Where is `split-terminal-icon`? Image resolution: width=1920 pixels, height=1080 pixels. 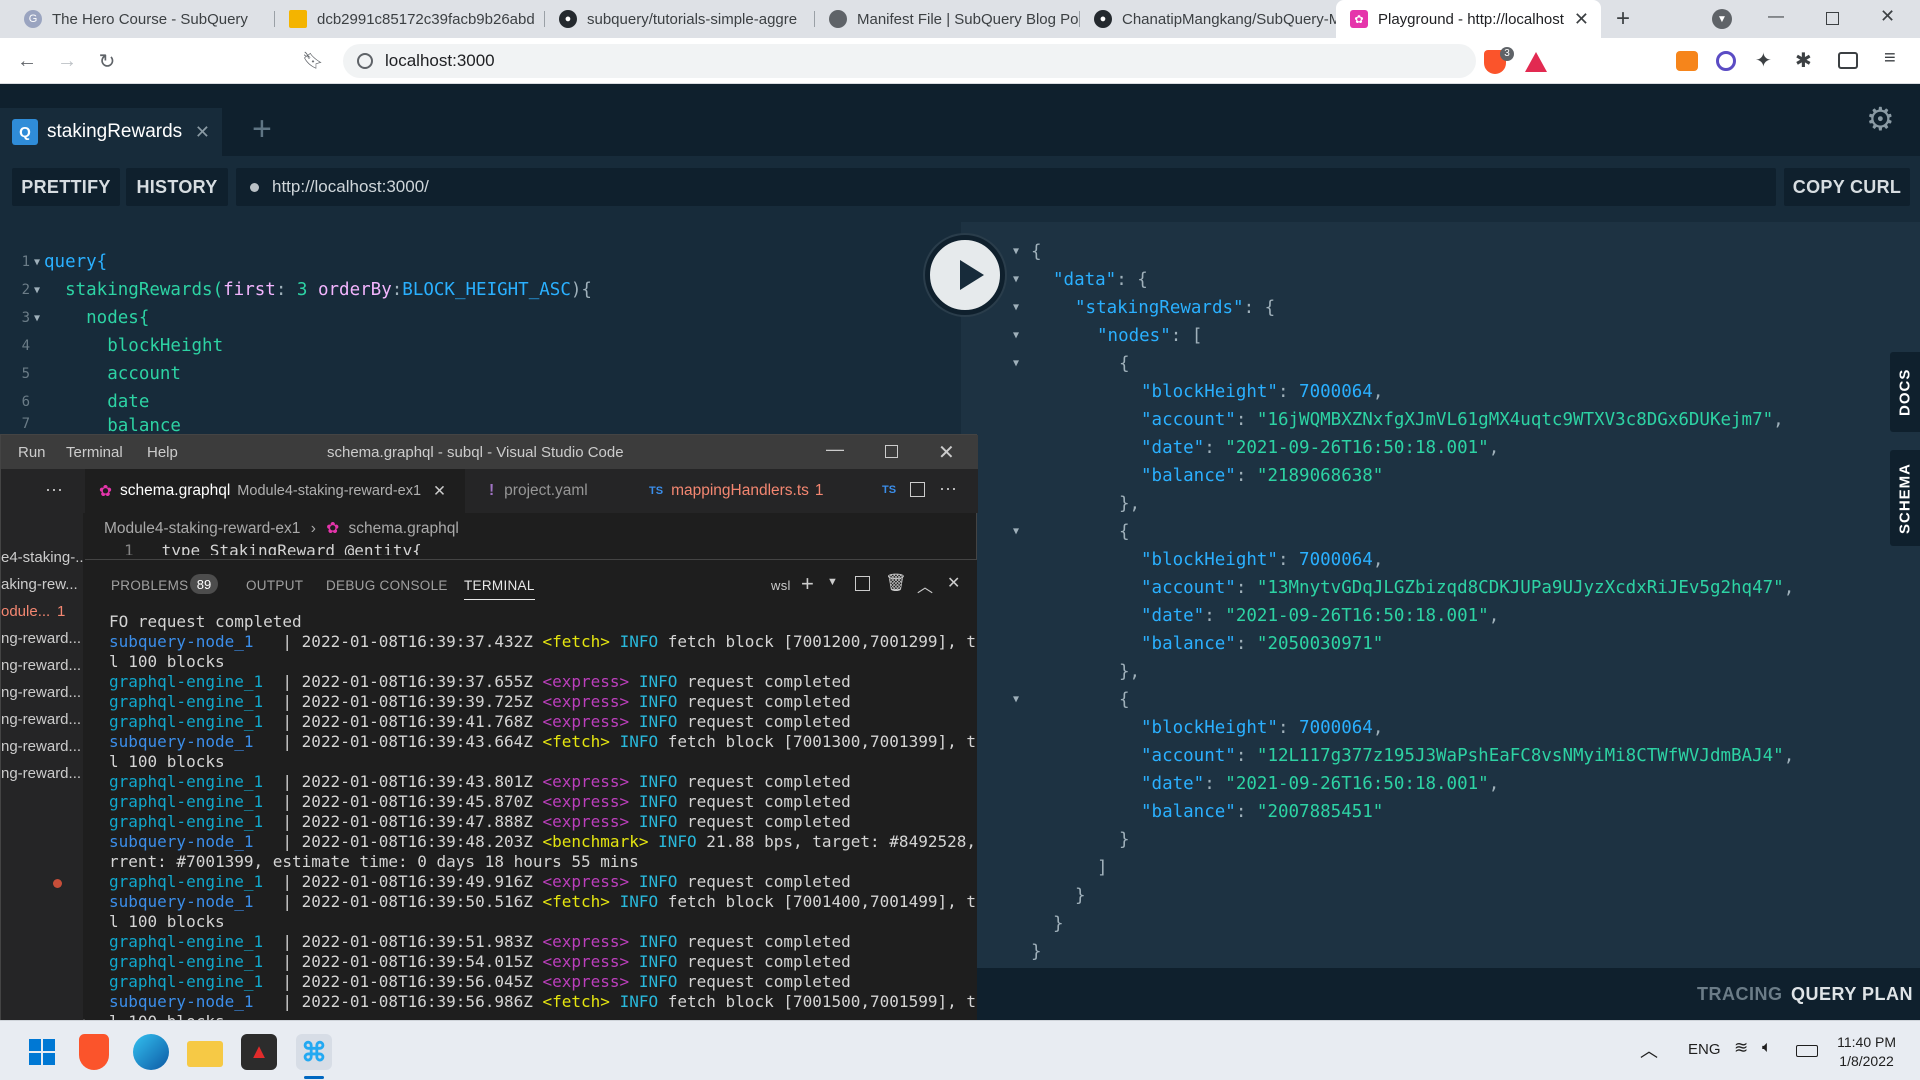 split-terminal-icon is located at coordinates (862, 583).